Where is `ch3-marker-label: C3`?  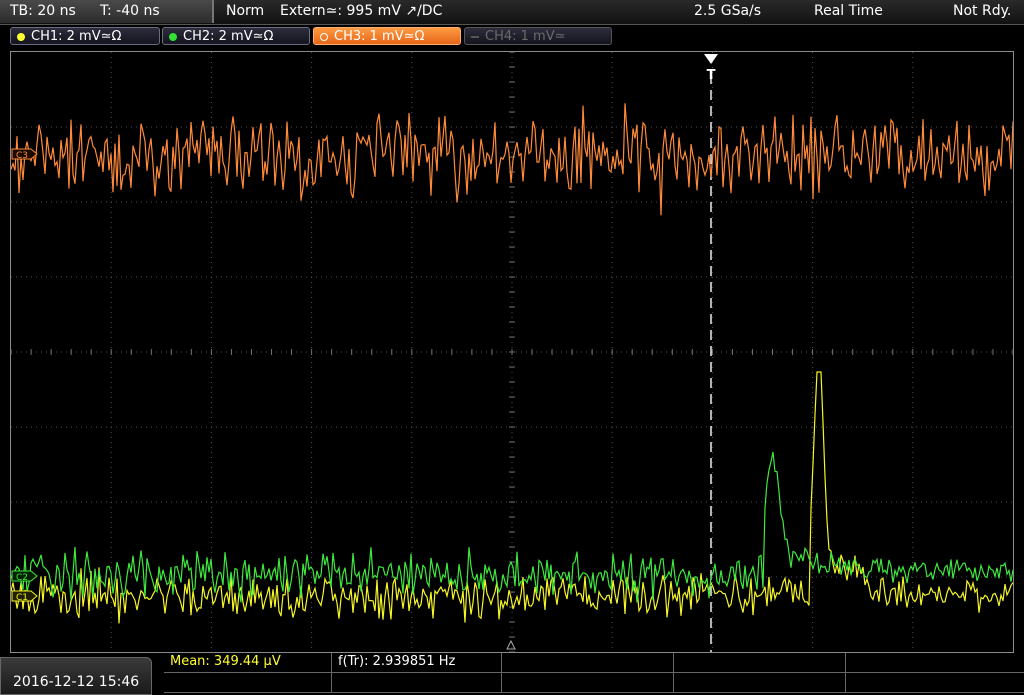 ch3-marker-label: C3 is located at coordinates (22, 156).